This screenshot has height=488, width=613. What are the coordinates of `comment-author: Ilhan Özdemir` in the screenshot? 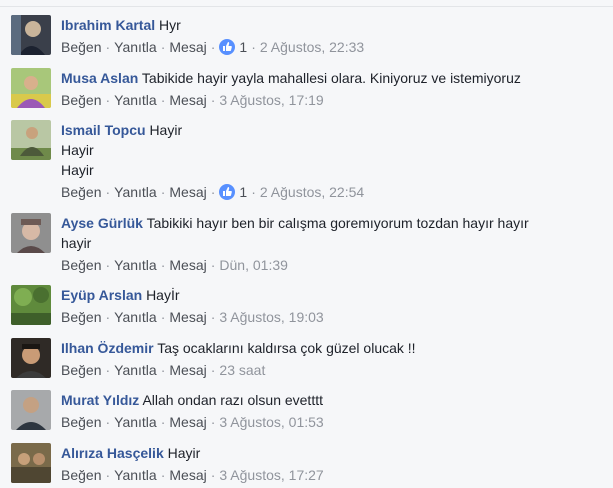 It's located at (107, 348).